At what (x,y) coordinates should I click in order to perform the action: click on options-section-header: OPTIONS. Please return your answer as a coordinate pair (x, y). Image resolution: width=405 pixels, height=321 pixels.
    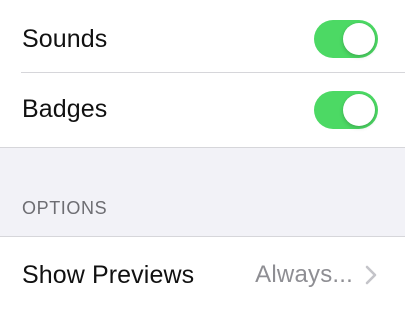
    Looking at the image, I should click on (65, 208).